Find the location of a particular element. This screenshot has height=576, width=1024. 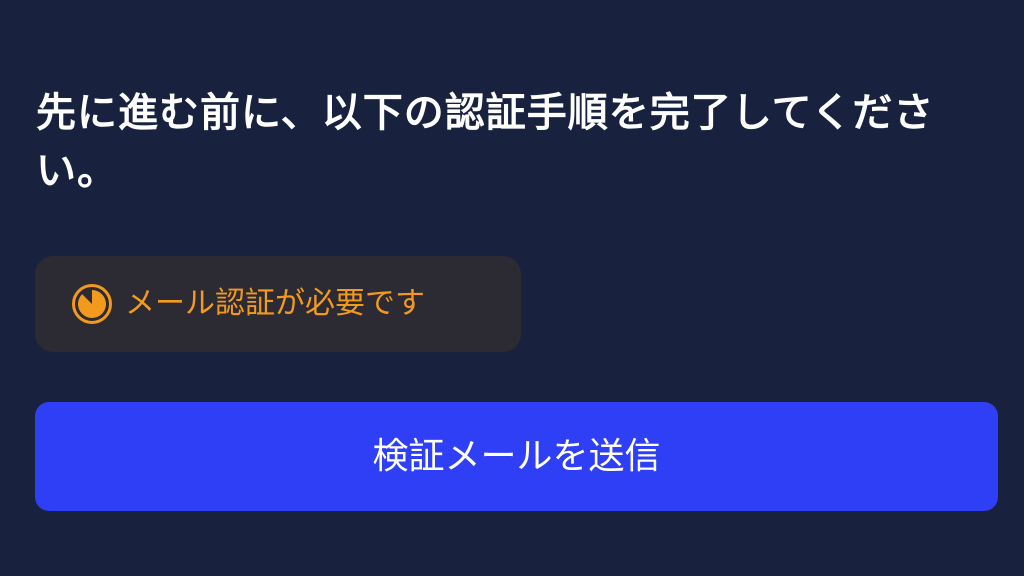

clock-icon is located at coordinates (92, 304).